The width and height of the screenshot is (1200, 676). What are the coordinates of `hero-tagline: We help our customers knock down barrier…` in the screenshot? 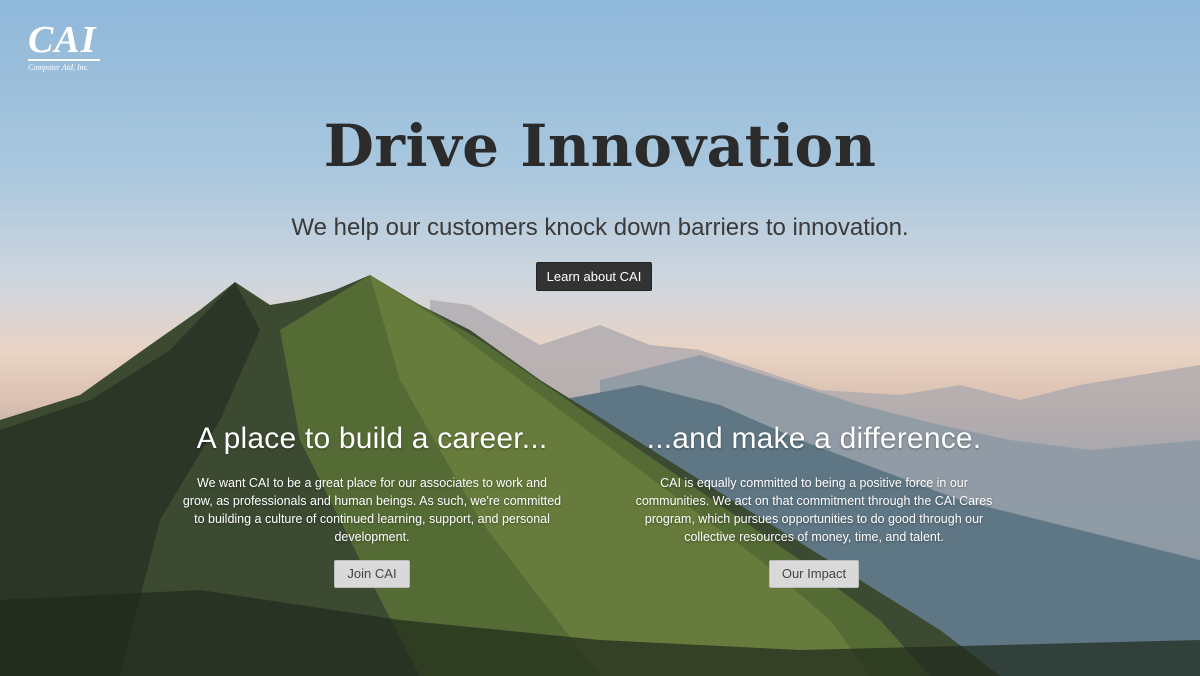 It's located at (600, 227).